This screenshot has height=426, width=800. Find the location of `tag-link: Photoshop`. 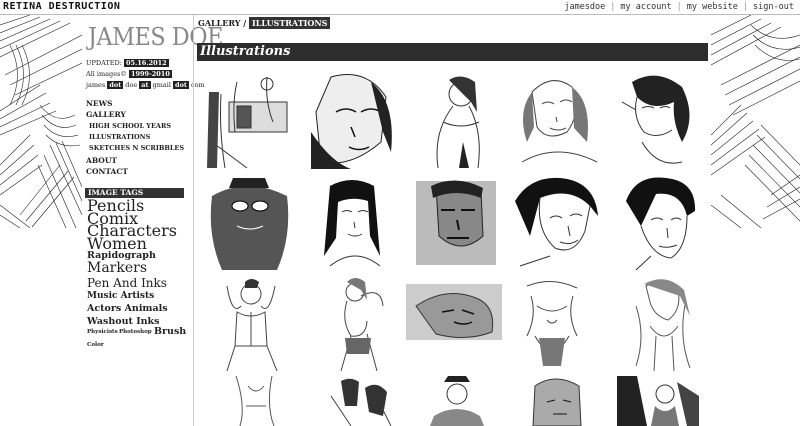

tag-link: Photoshop is located at coordinates (135, 332).